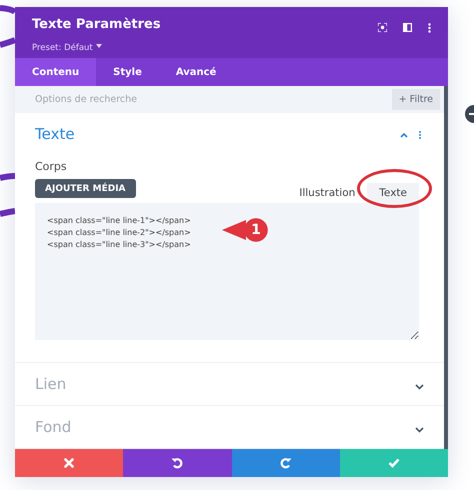 The height and width of the screenshot is (490, 474). I want to click on collapse-chevron-icon, so click(412, 135).